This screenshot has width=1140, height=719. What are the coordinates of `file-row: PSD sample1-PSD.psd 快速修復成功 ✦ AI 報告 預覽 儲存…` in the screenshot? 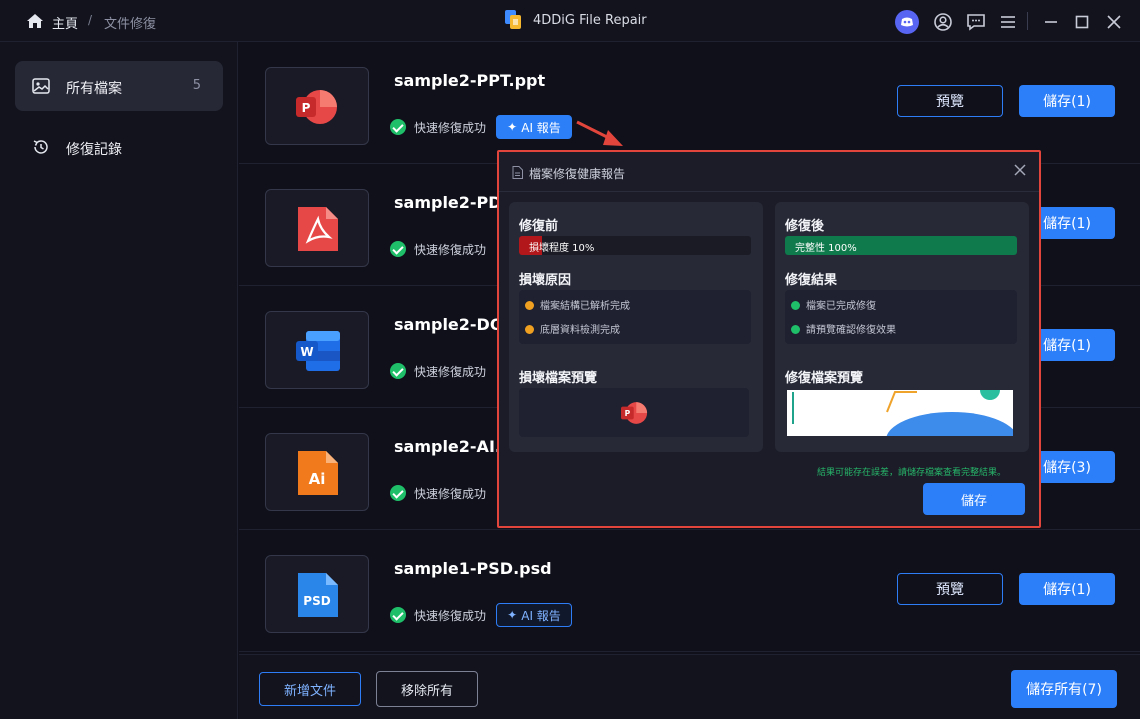 It's located at (689, 591).